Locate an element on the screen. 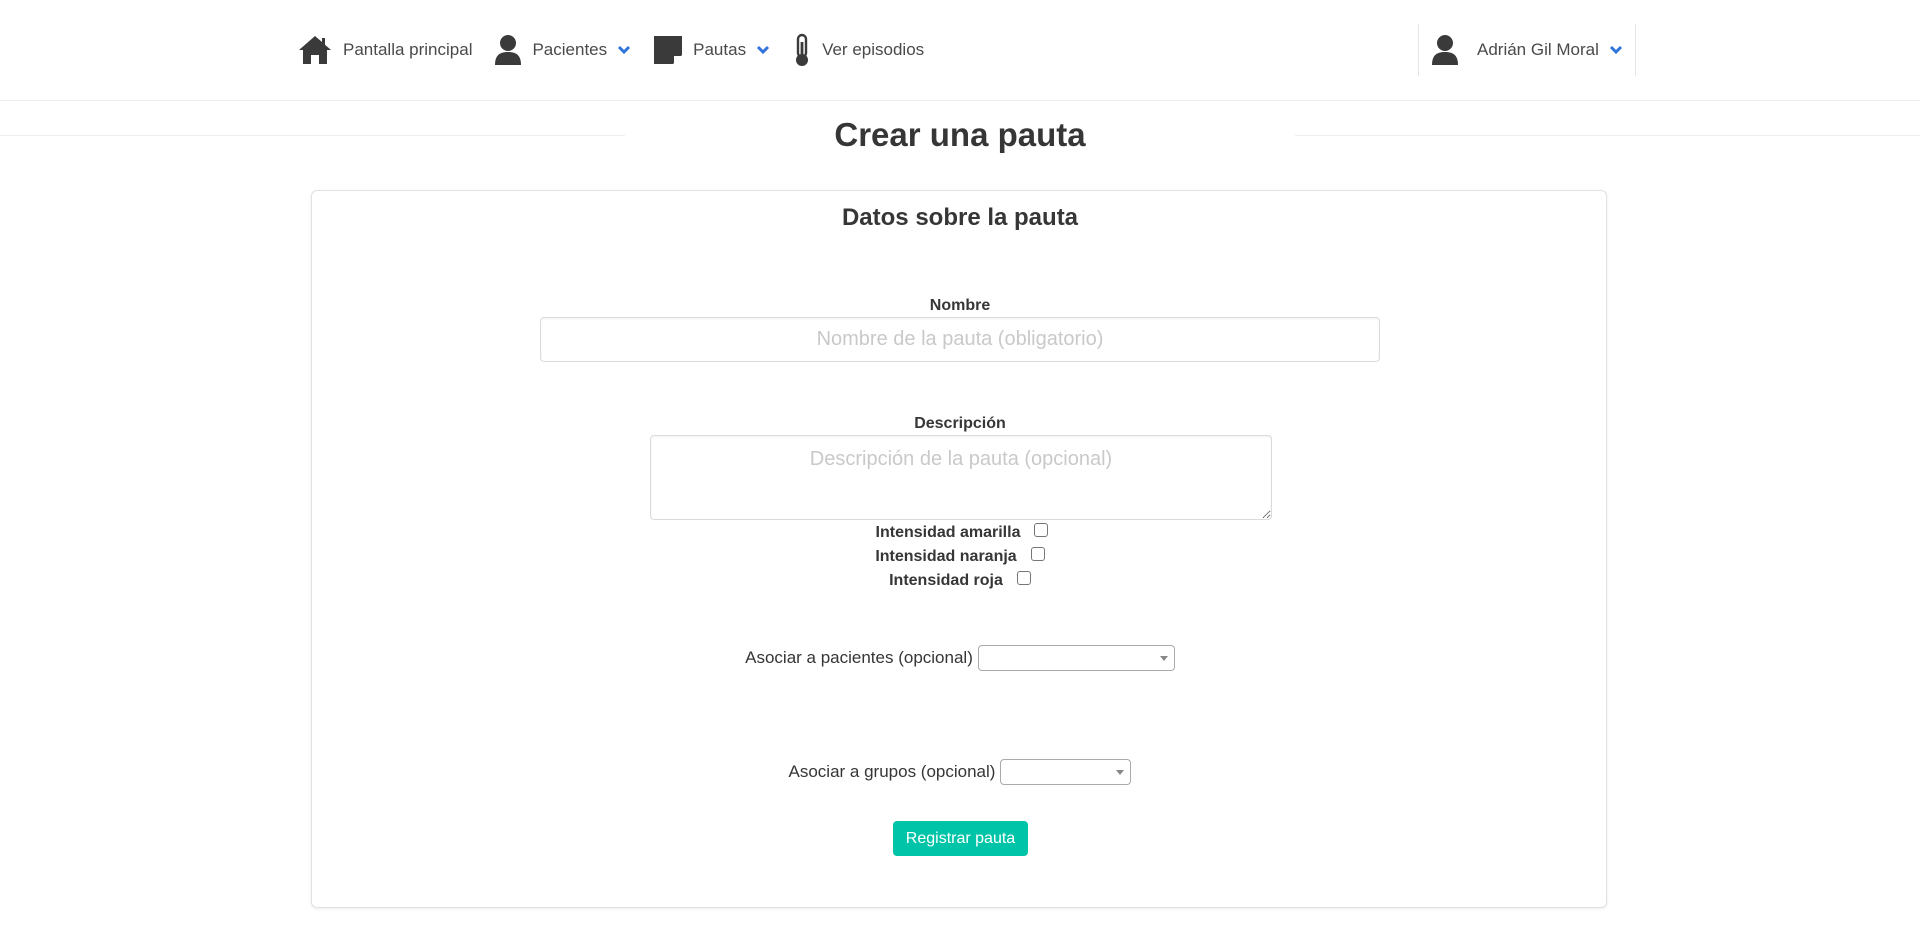 Image resolution: width=1920 pixels, height=939 pixels. nav-item-pacientes: Pacientes is located at coordinates (562, 50).